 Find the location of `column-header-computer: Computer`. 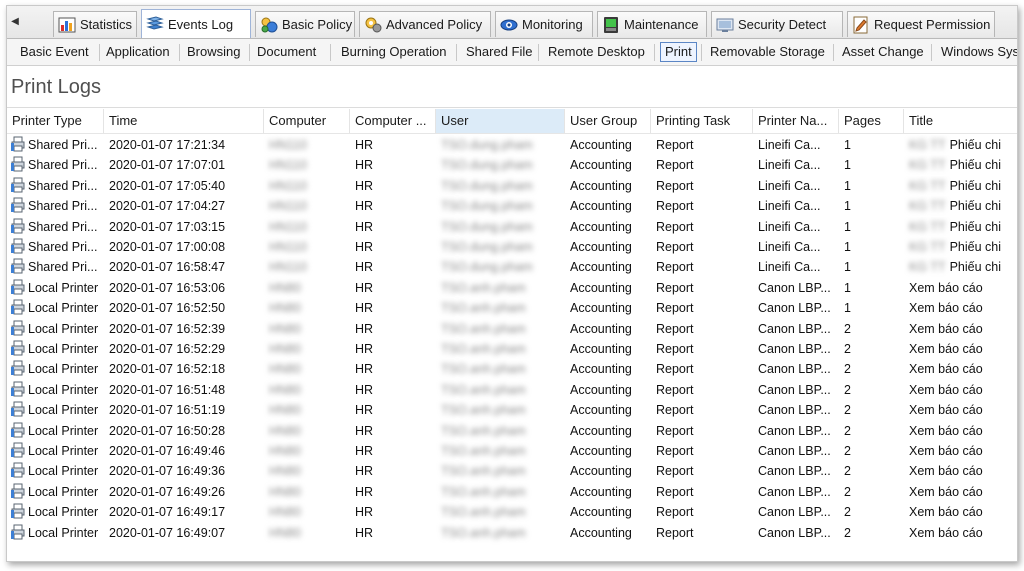

column-header-computer: Computer is located at coordinates (307, 121).